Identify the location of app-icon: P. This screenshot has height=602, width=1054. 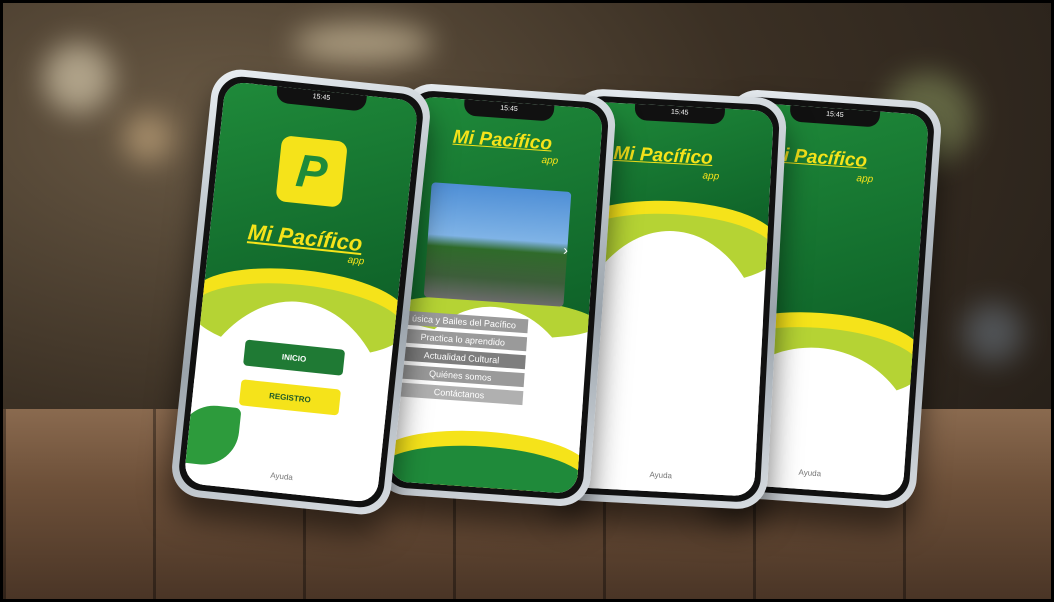
(311, 171).